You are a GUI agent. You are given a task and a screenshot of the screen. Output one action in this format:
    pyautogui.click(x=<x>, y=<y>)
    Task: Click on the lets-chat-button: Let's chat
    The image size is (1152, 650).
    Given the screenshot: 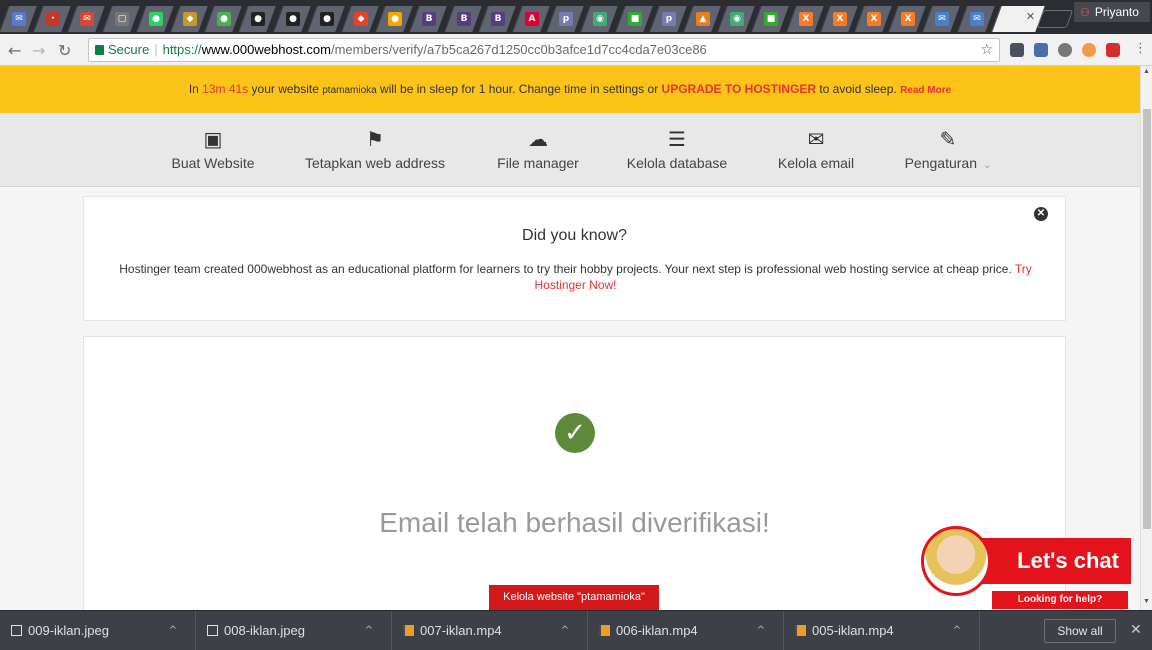 What is the action you would take?
    pyautogui.click(x=1056, y=561)
    